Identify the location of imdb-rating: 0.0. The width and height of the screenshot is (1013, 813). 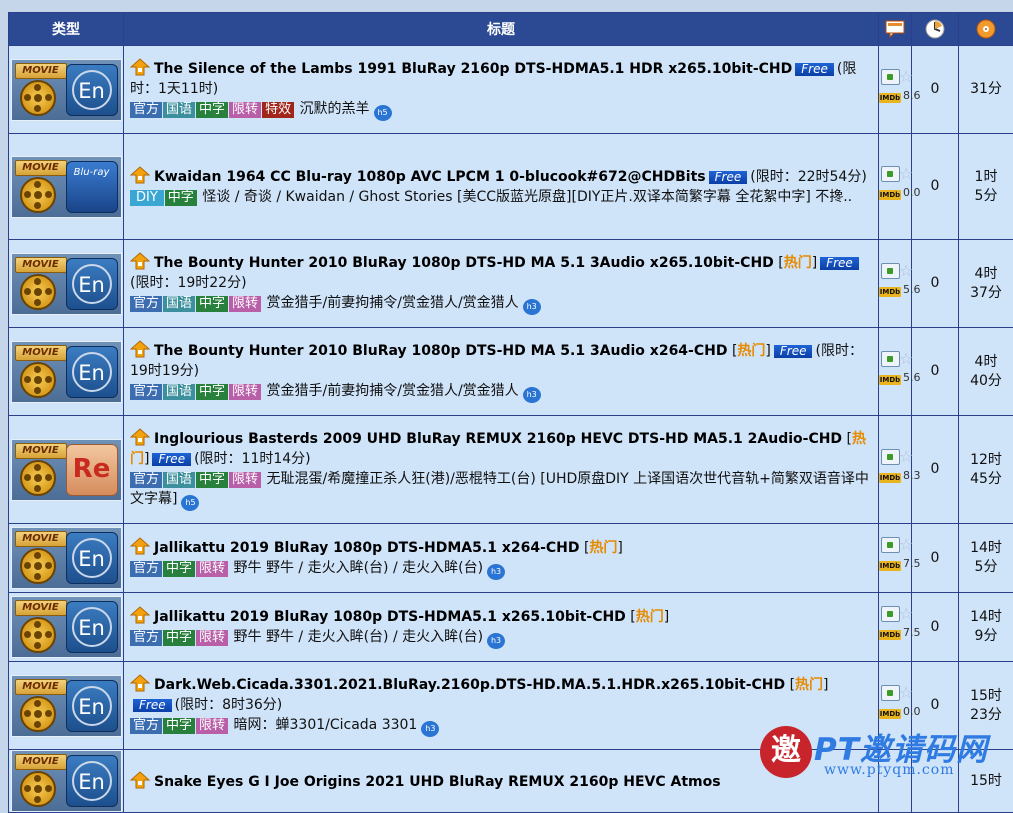
(912, 192).